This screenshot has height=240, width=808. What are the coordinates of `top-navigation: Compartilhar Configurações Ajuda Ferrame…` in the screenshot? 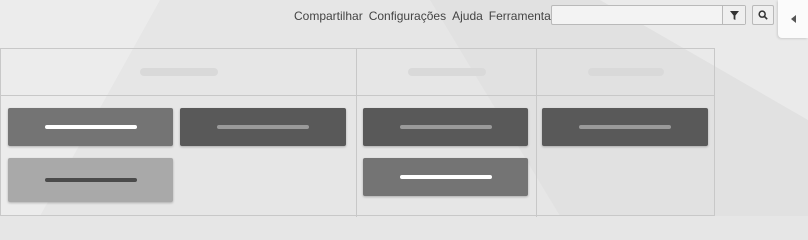 It's located at (430, 16).